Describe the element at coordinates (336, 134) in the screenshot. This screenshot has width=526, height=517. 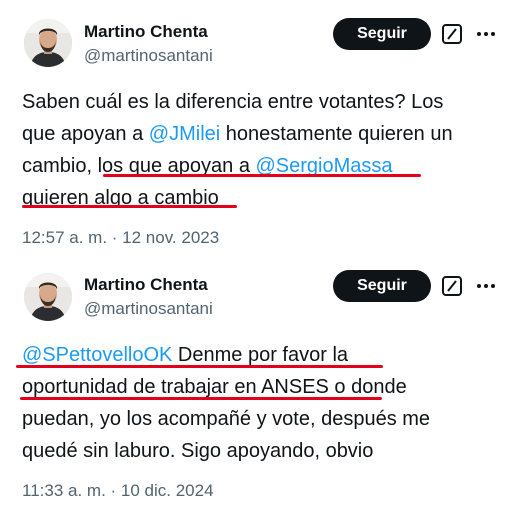
I see `tweet-text-segment: honestamente quieren un` at that location.